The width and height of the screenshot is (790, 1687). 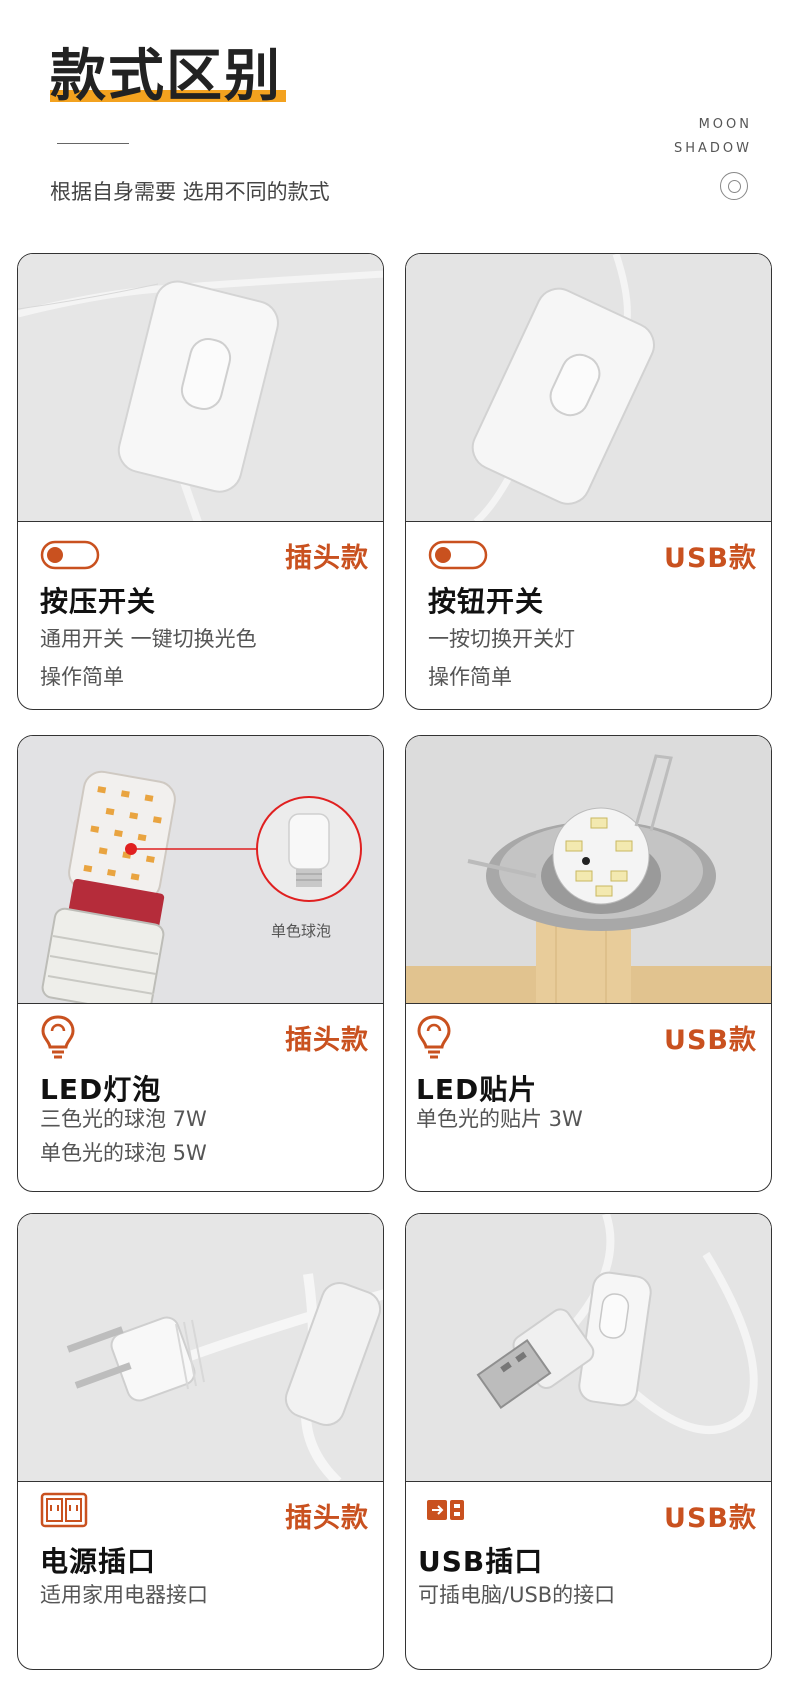 I want to click on feature-title: USB插口, so click(x=481, y=1561).